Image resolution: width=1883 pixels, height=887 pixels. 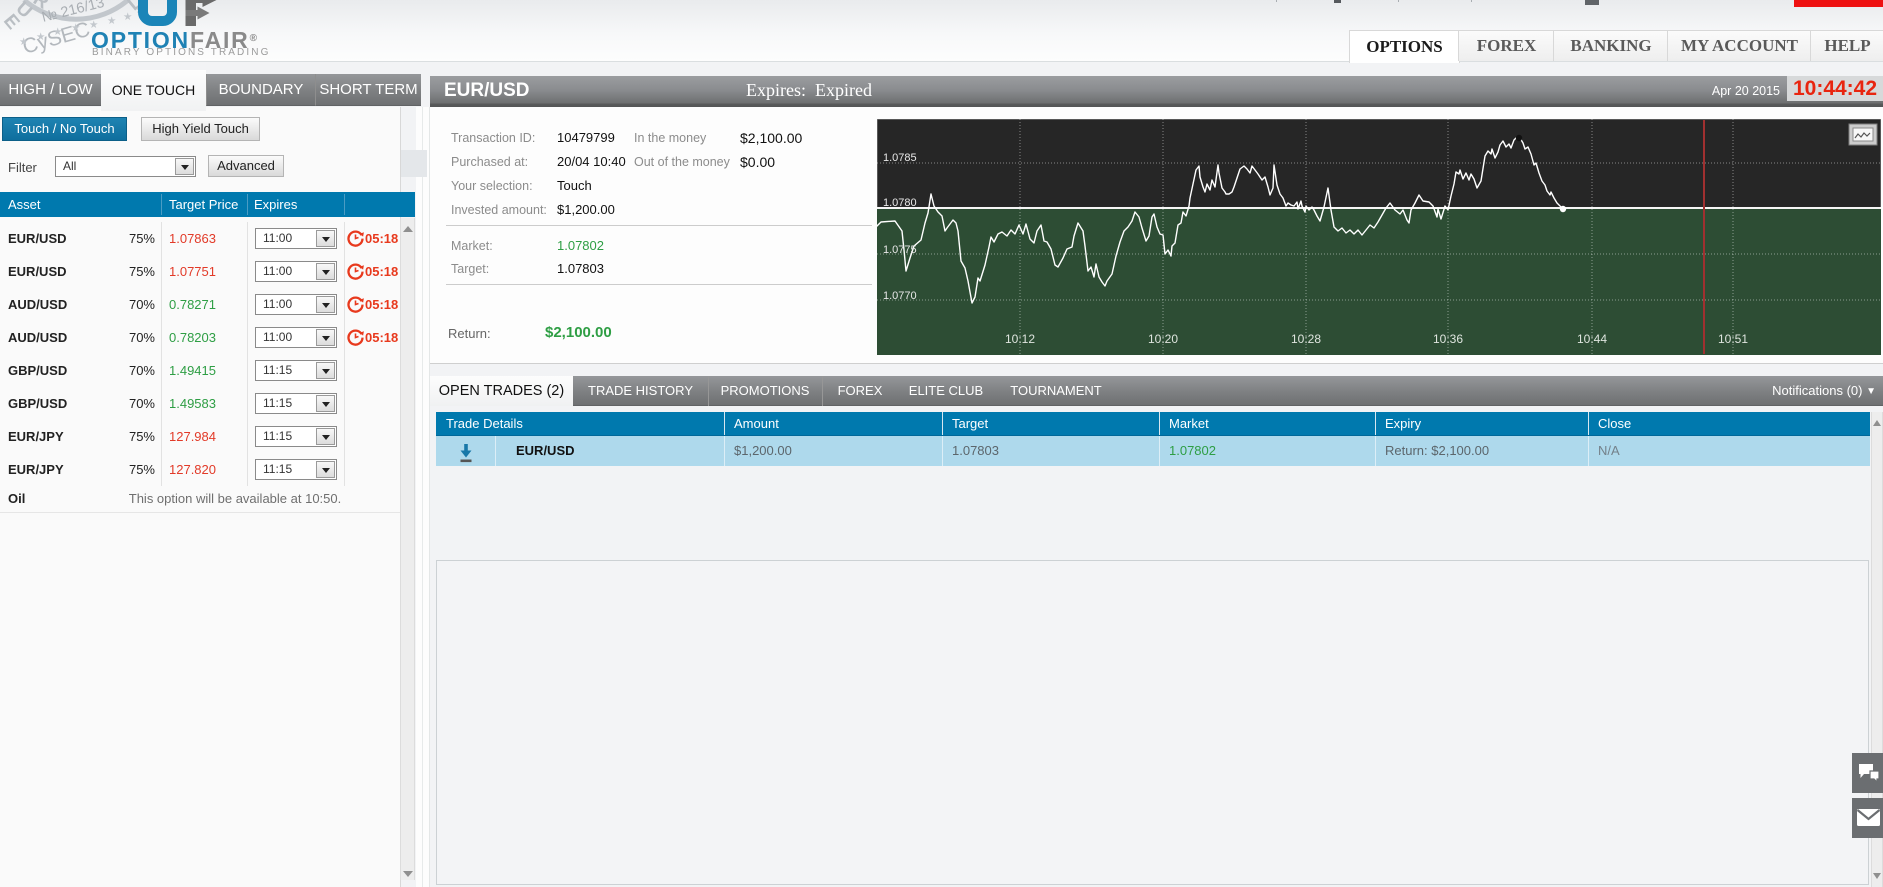 I want to click on svg-text: 1.0780, so click(x=900, y=203).